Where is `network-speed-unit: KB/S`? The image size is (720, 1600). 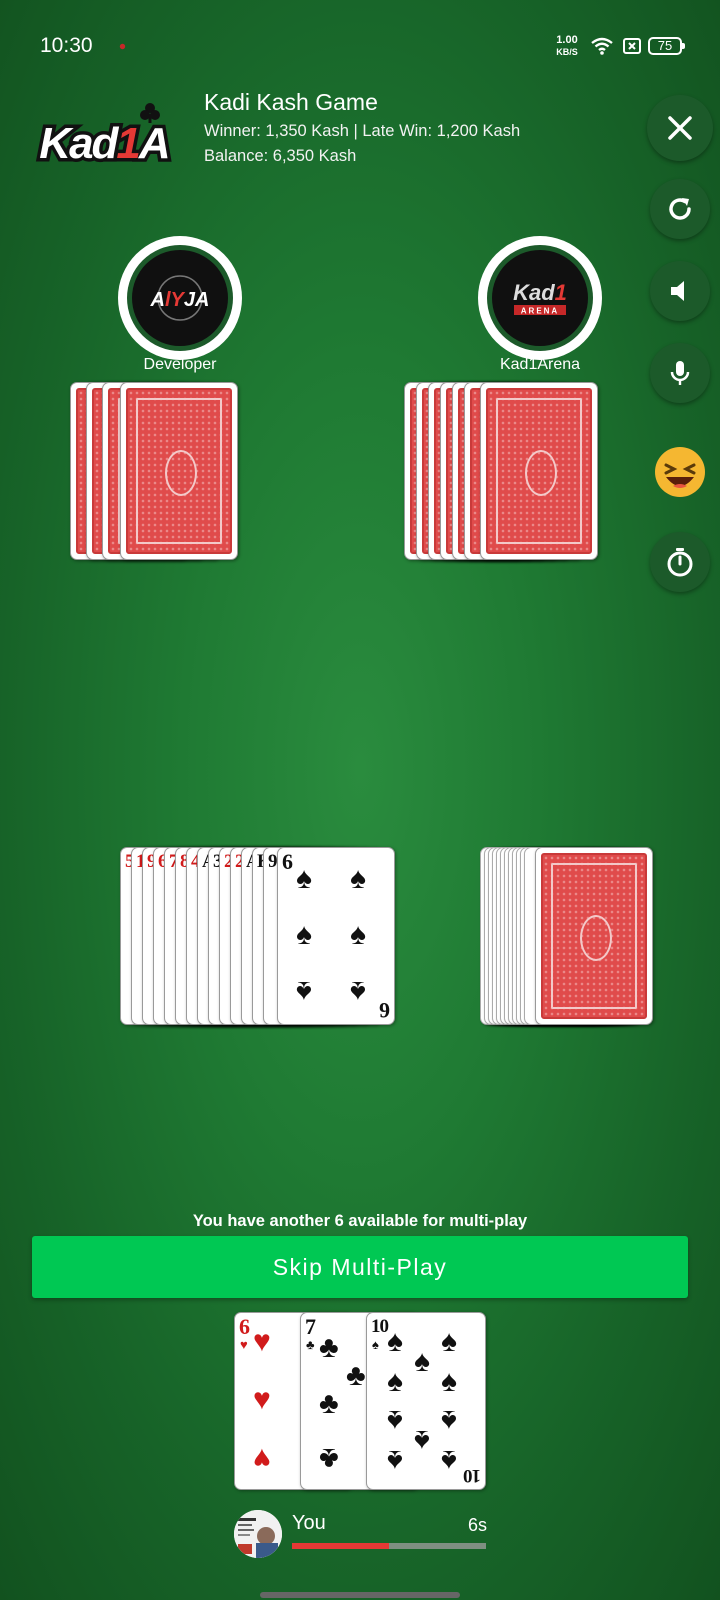
network-speed-unit: KB/S is located at coordinates (567, 52).